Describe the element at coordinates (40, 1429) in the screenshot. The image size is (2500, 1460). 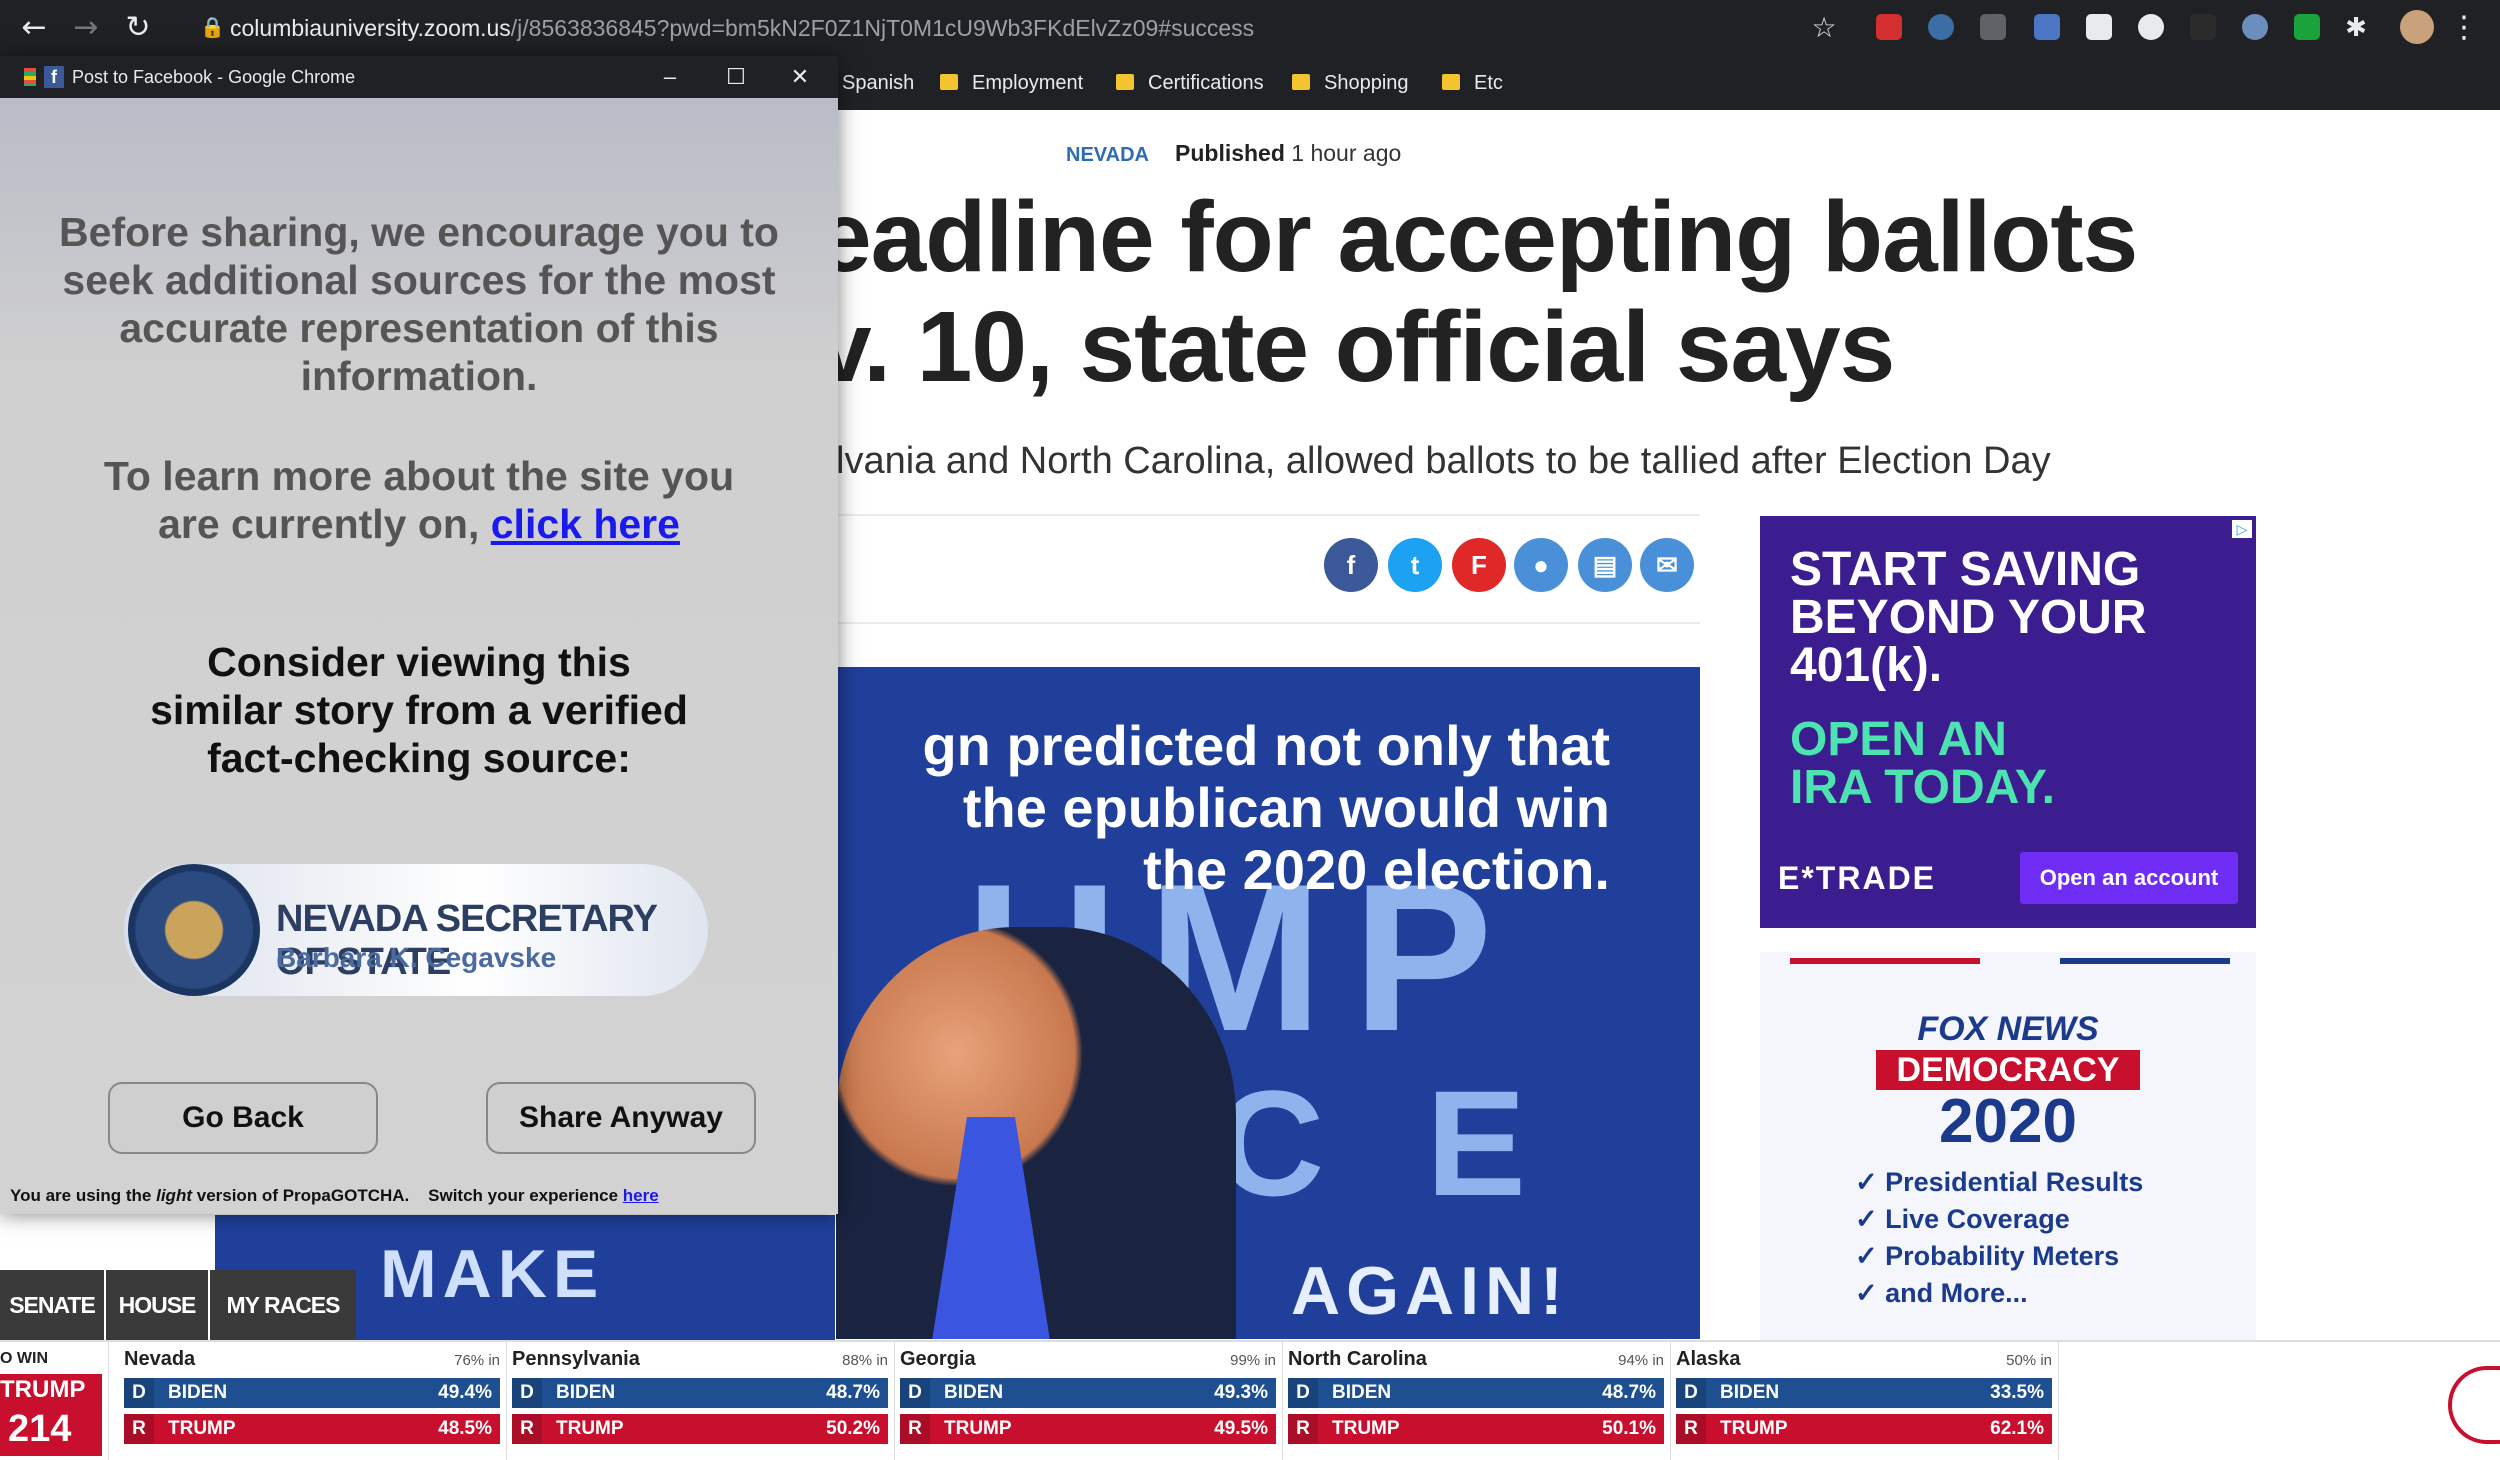
I see `electoral-count: 214` at that location.